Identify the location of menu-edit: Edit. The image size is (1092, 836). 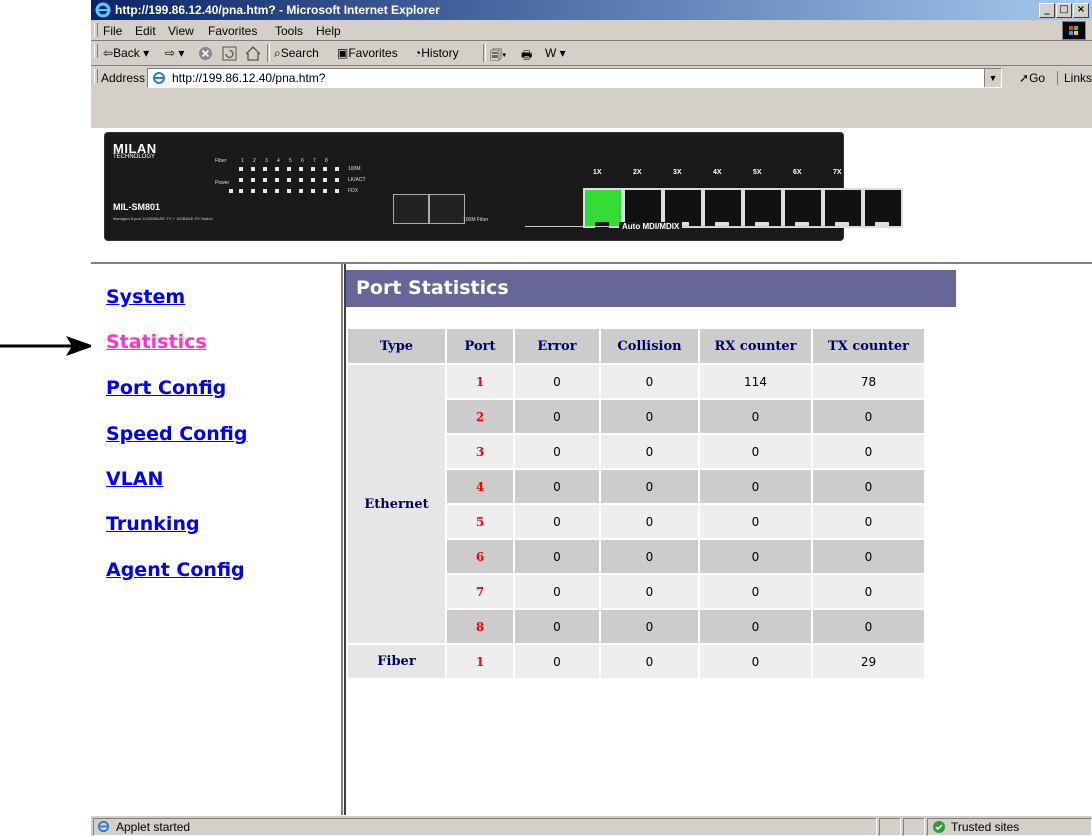
(145, 31).